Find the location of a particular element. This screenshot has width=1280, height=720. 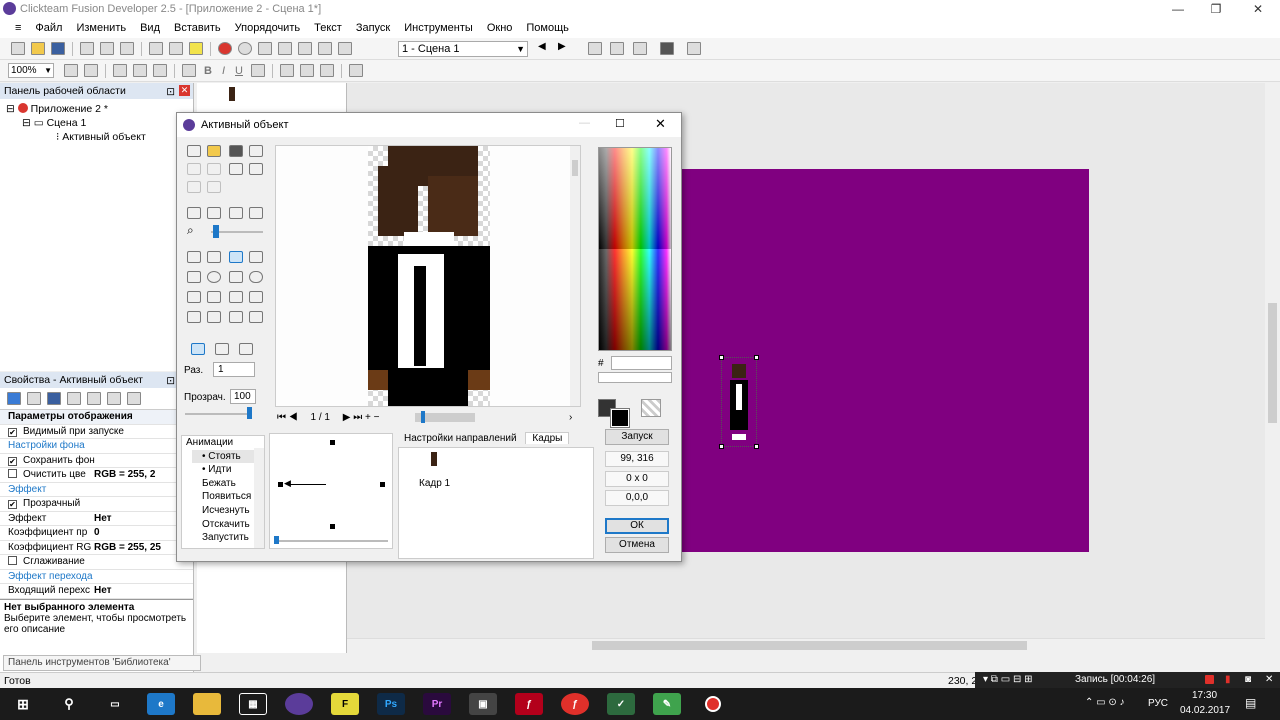

hand-icon is located at coordinates (71, 70).